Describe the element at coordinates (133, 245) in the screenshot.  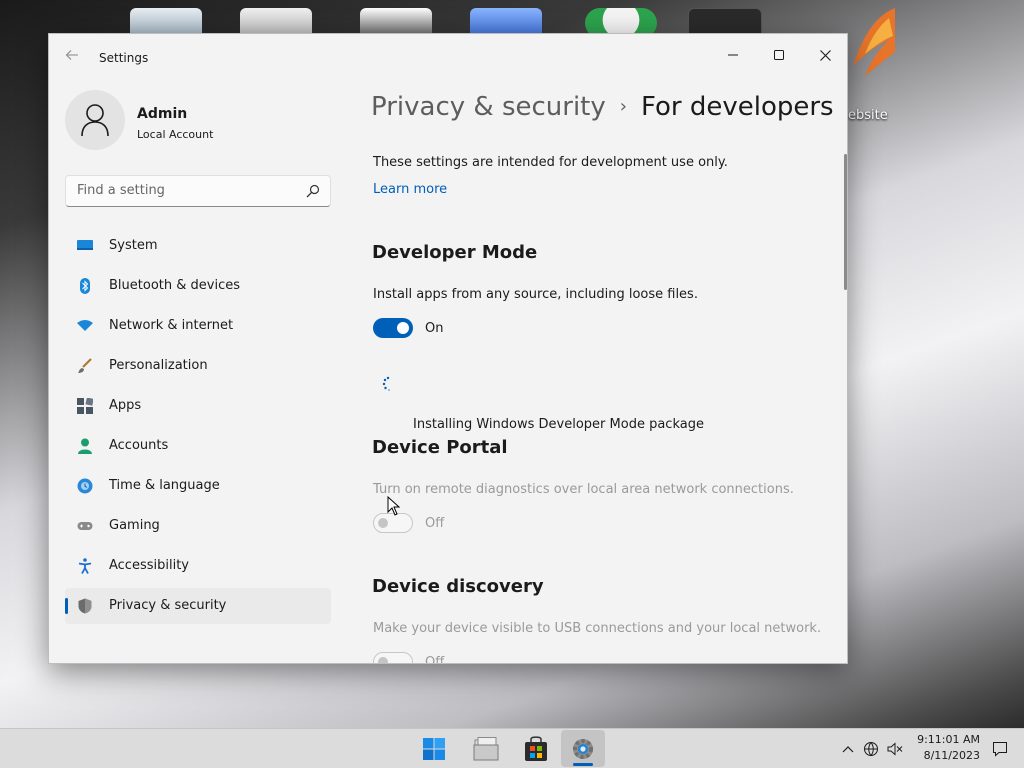
I see `sidebar-item-label: System` at that location.